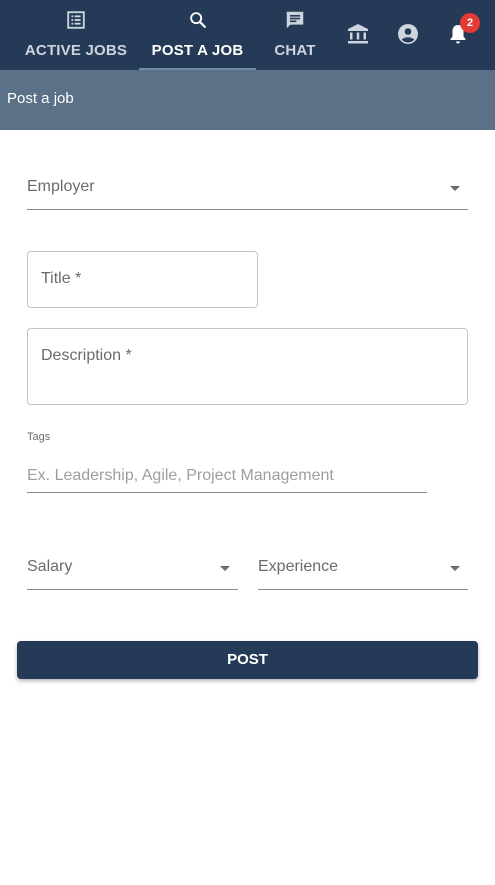  What do you see at coordinates (76, 35) in the screenshot?
I see `tab-active-jobs: ACTIVE JOBS` at bounding box center [76, 35].